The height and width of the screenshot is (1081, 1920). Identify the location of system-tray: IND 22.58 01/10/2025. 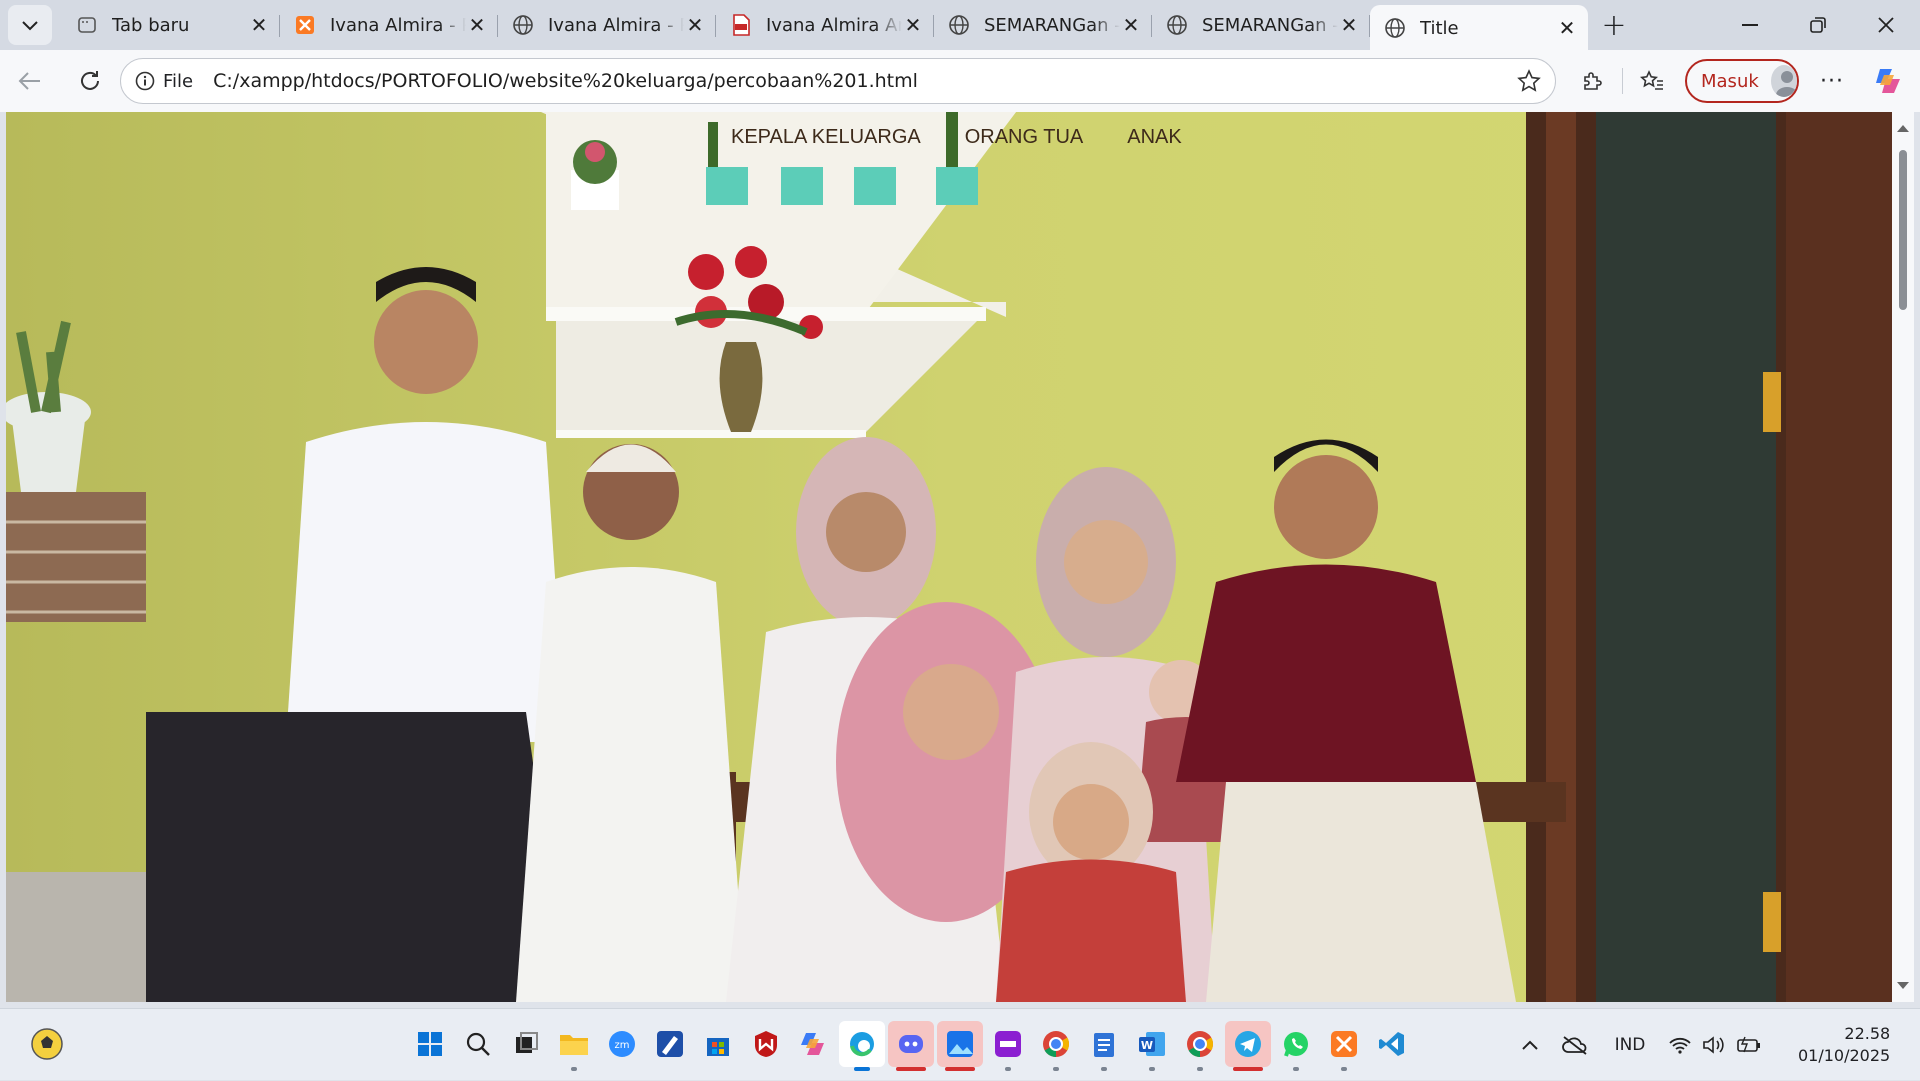
(1700, 1045).